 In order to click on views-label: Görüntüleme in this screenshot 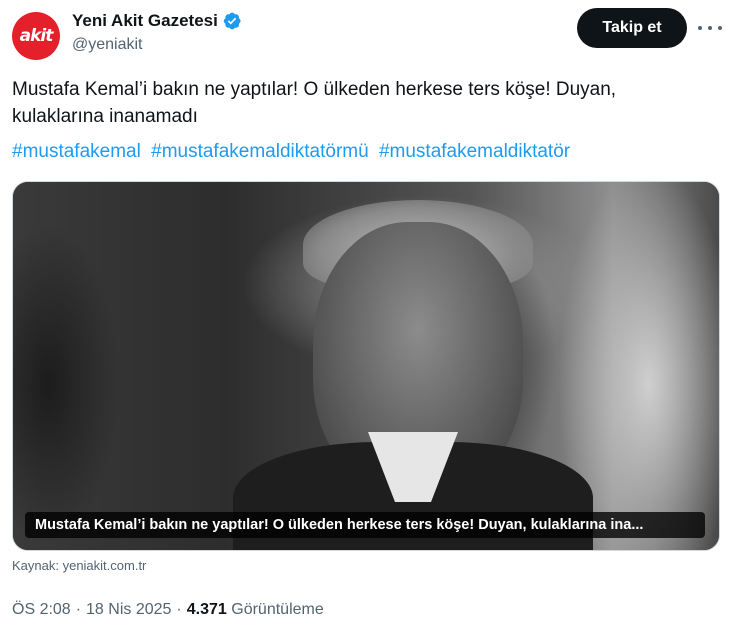, I will do `click(277, 609)`.